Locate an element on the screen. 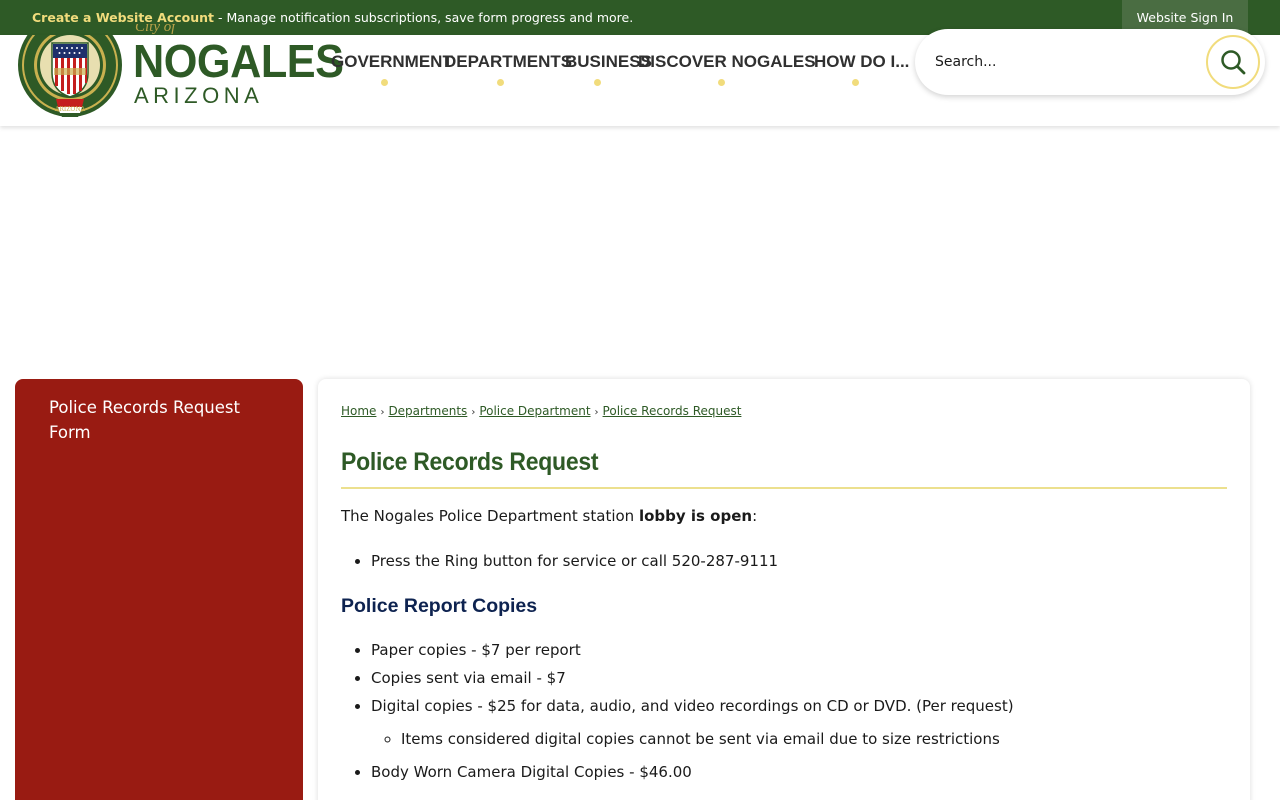  search-input is located at coordinates (1065, 62).